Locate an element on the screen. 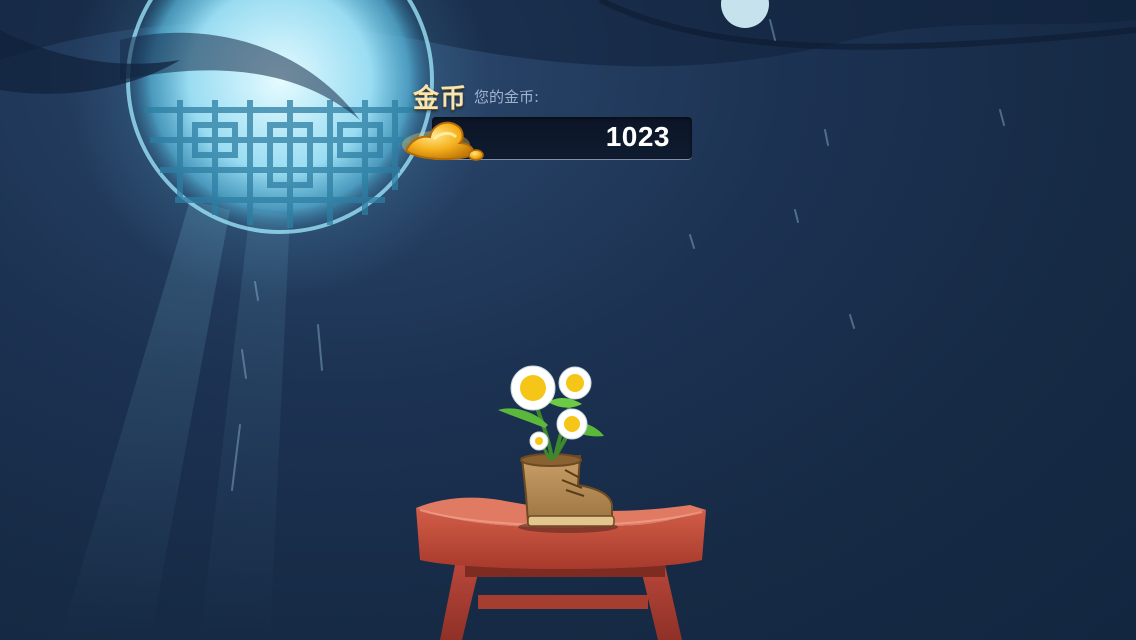  coin-title: 金币 is located at coordinates (440, 99).